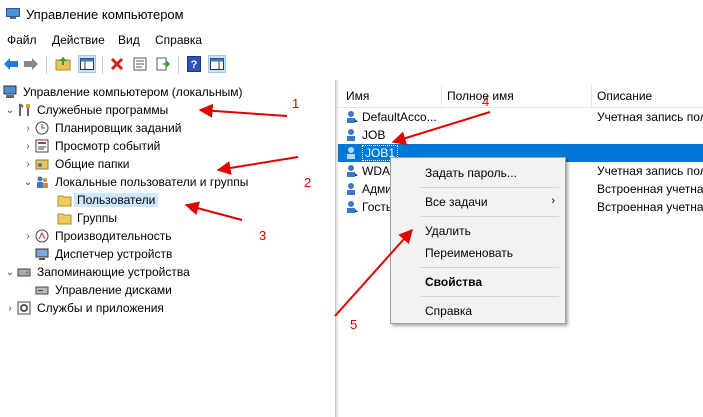 This screenshot has height=417, width=703. I want to click on event-viewer-icon, so click(42, 146).